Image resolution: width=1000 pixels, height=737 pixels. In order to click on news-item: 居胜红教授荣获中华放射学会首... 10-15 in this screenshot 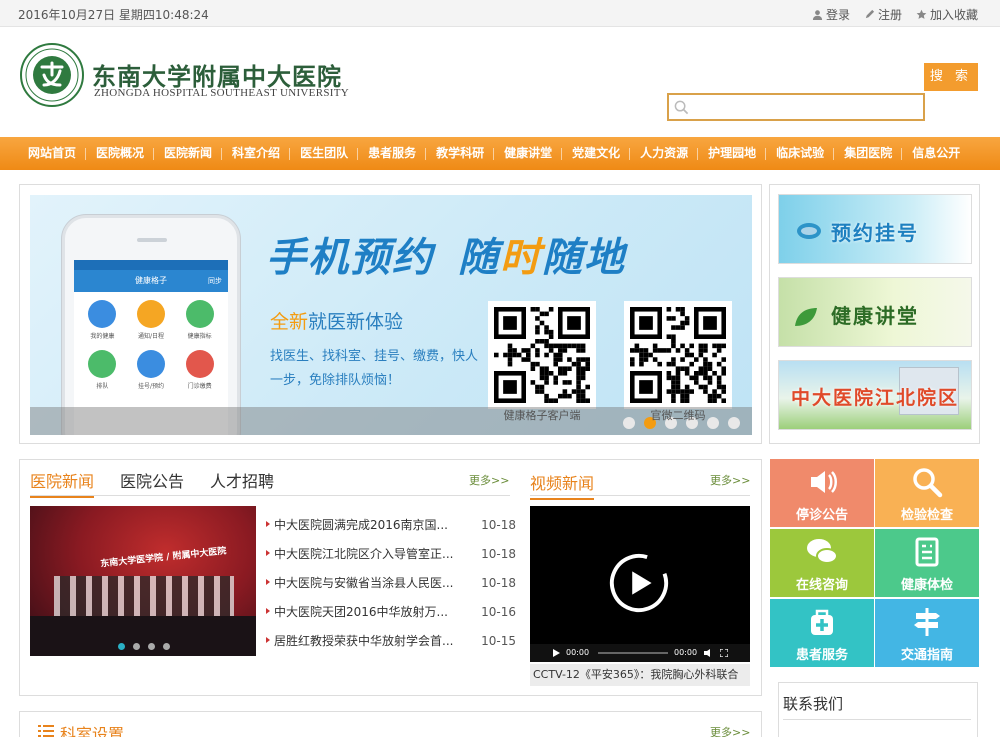, I will do `click(390, 640)`.